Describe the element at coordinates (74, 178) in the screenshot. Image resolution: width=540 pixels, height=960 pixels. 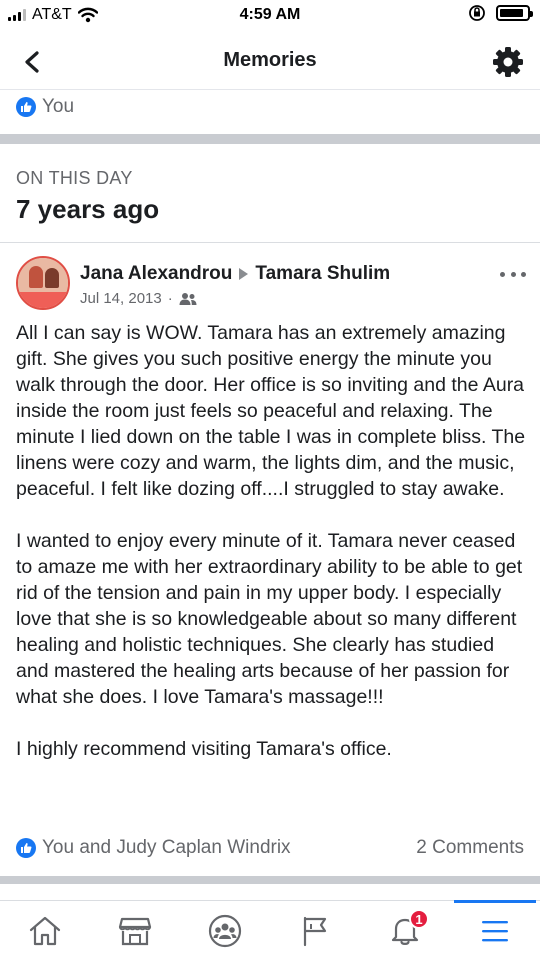
I see `on-this-day-label: ON THIS DAY` at that location.